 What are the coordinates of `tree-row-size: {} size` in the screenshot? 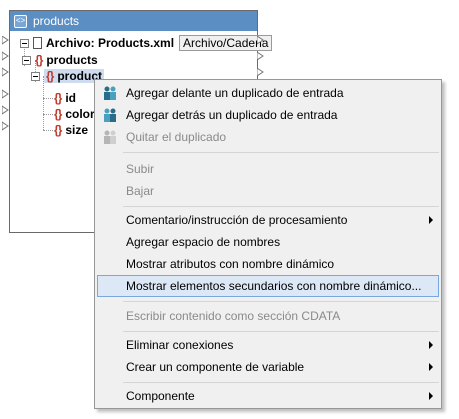 It's located at (71, 130).